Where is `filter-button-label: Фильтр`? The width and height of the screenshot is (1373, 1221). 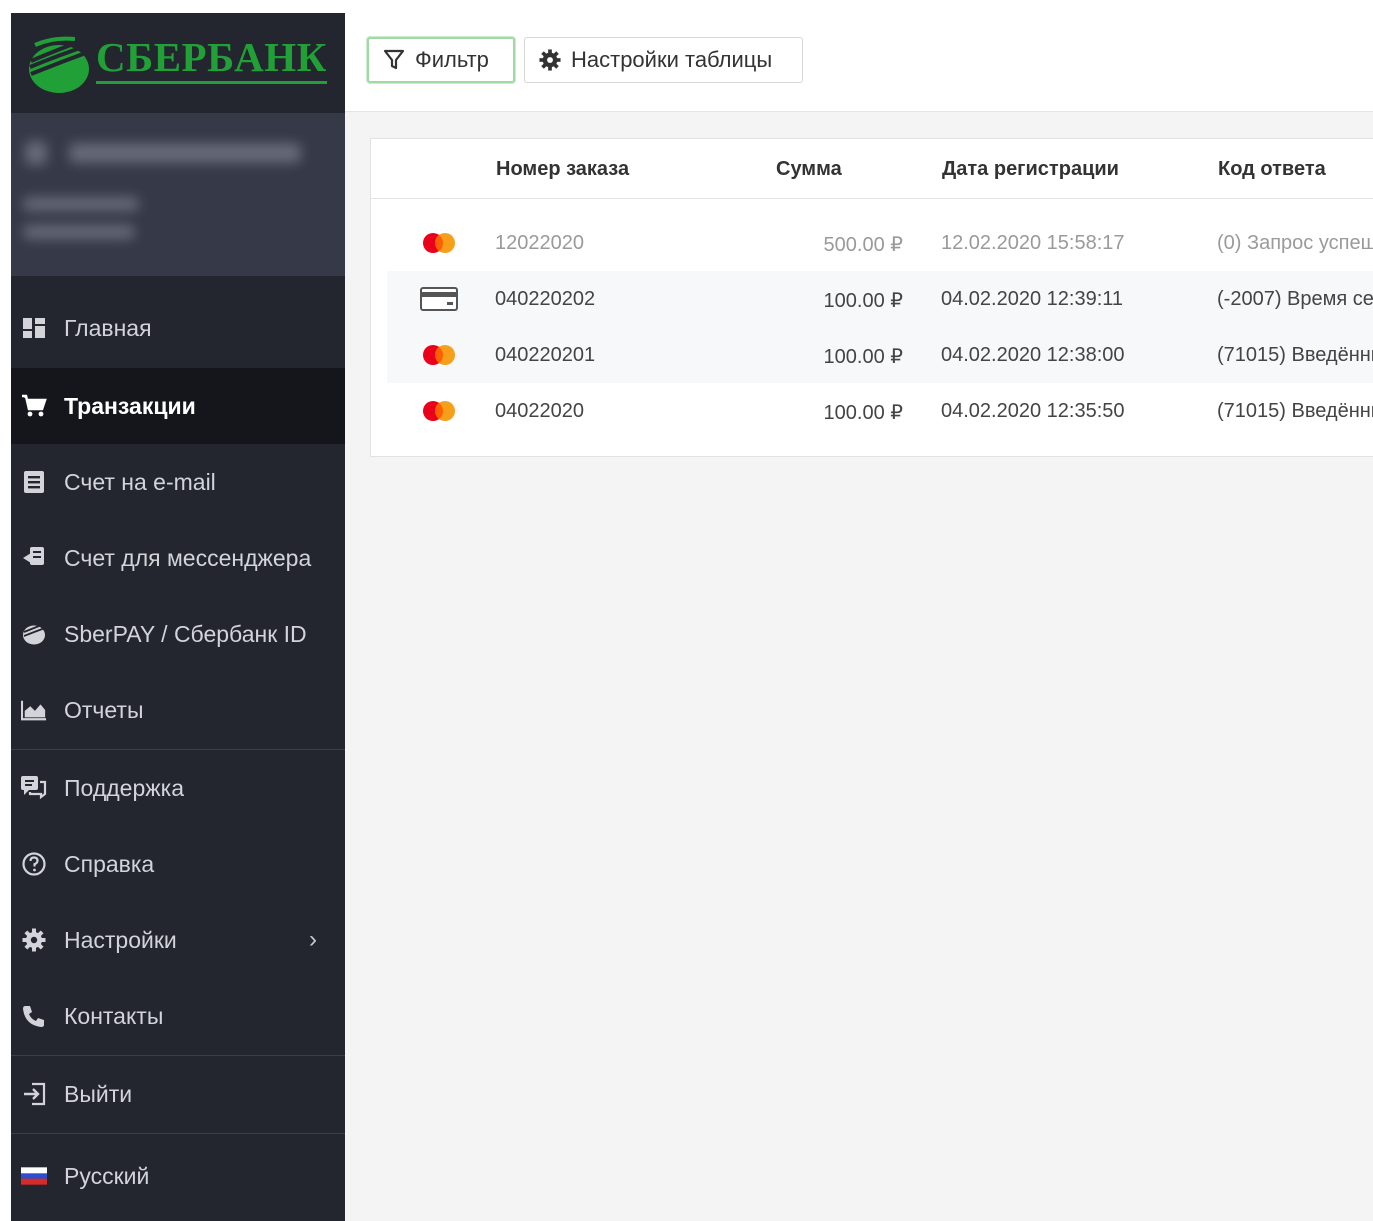 filter-button-label: Фильтр is located at coordinates (452, 59).